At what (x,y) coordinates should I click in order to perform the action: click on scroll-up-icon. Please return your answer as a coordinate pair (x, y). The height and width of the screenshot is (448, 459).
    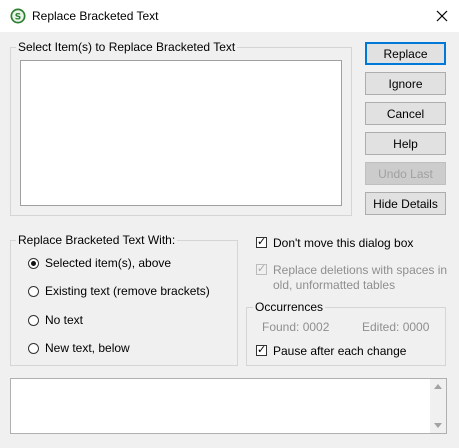
    Looking at the image, I should click on (438, 386).